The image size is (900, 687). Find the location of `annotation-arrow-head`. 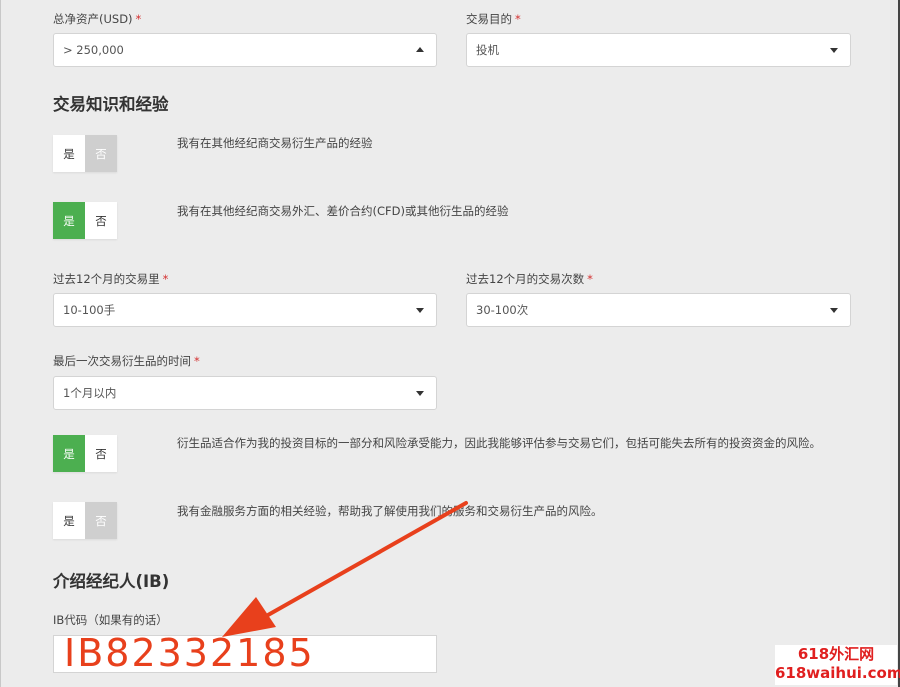

annotation-arrow-head is located at coordinates (249, 617).